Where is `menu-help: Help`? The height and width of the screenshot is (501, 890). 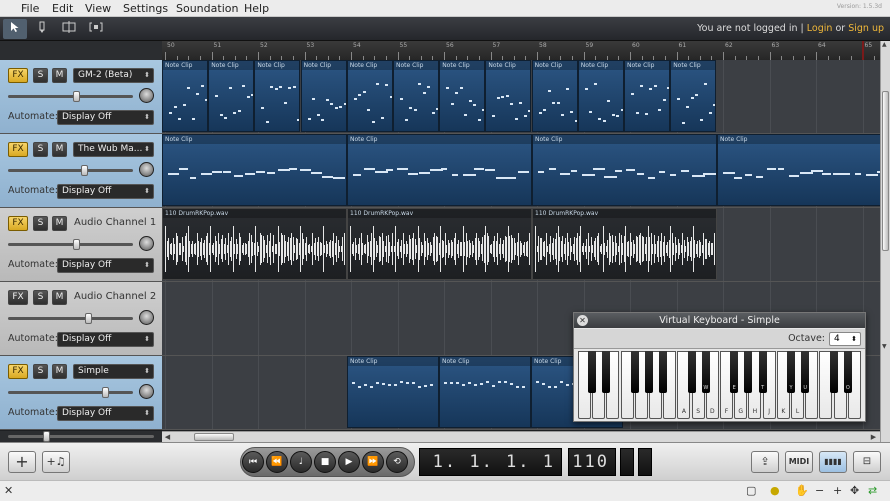 menu-help: Help is located at coordinates (256, 8).